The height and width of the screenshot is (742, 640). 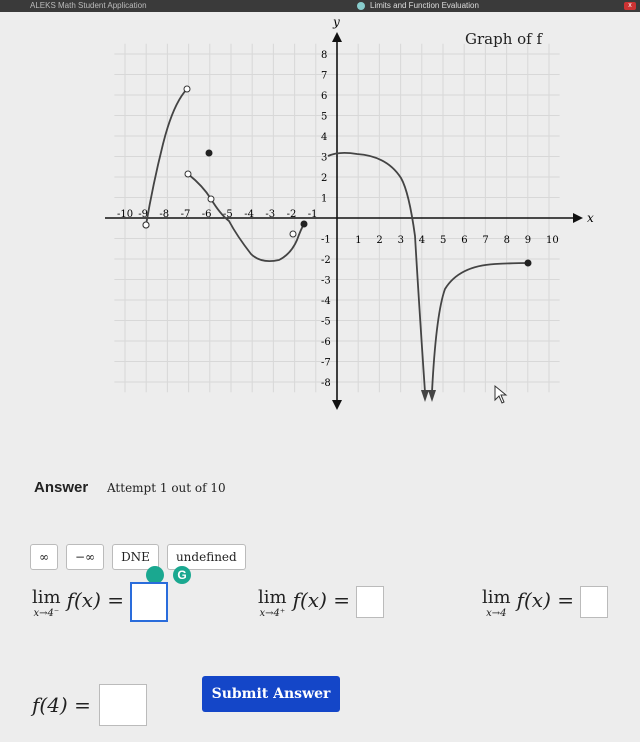 What do you see at coordinates (594, 602) in the screenshot?
I see `two-sided-limit-answer-input` at bounding box center [594, 602].